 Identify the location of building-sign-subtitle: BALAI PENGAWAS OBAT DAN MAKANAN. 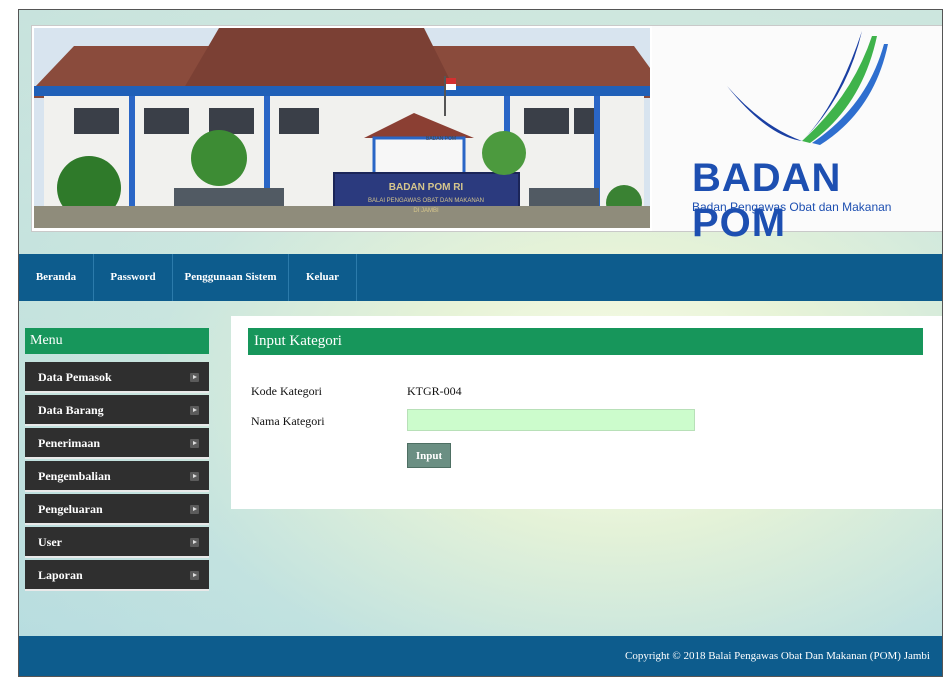
(426, 201).